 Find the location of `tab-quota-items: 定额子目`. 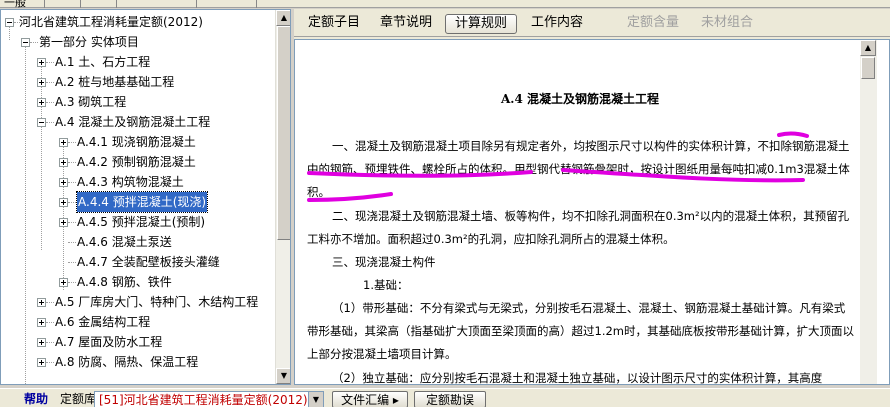

tab-quota-items: 定额子目 is located at coordinates (334, 24).